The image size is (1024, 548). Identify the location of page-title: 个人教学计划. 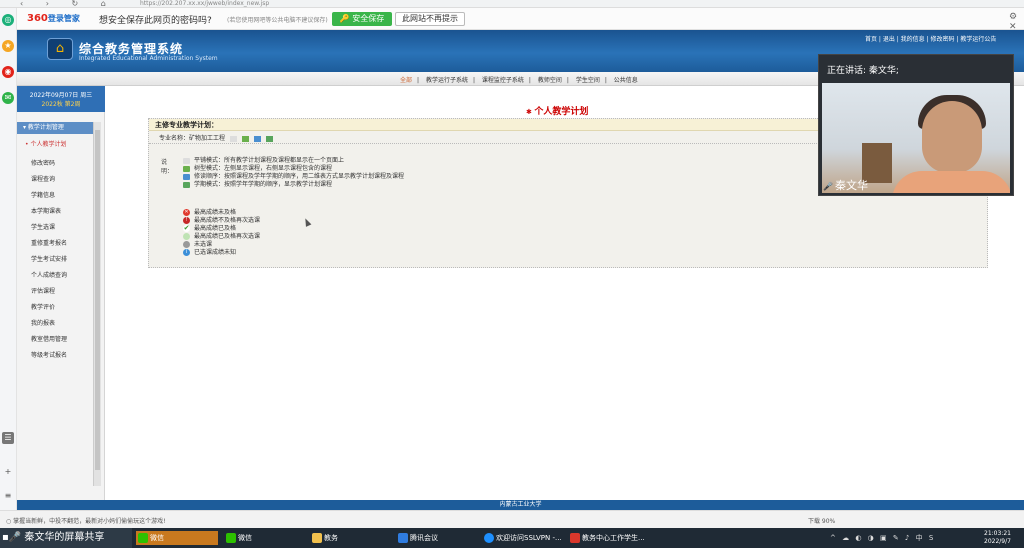
(557, 110).